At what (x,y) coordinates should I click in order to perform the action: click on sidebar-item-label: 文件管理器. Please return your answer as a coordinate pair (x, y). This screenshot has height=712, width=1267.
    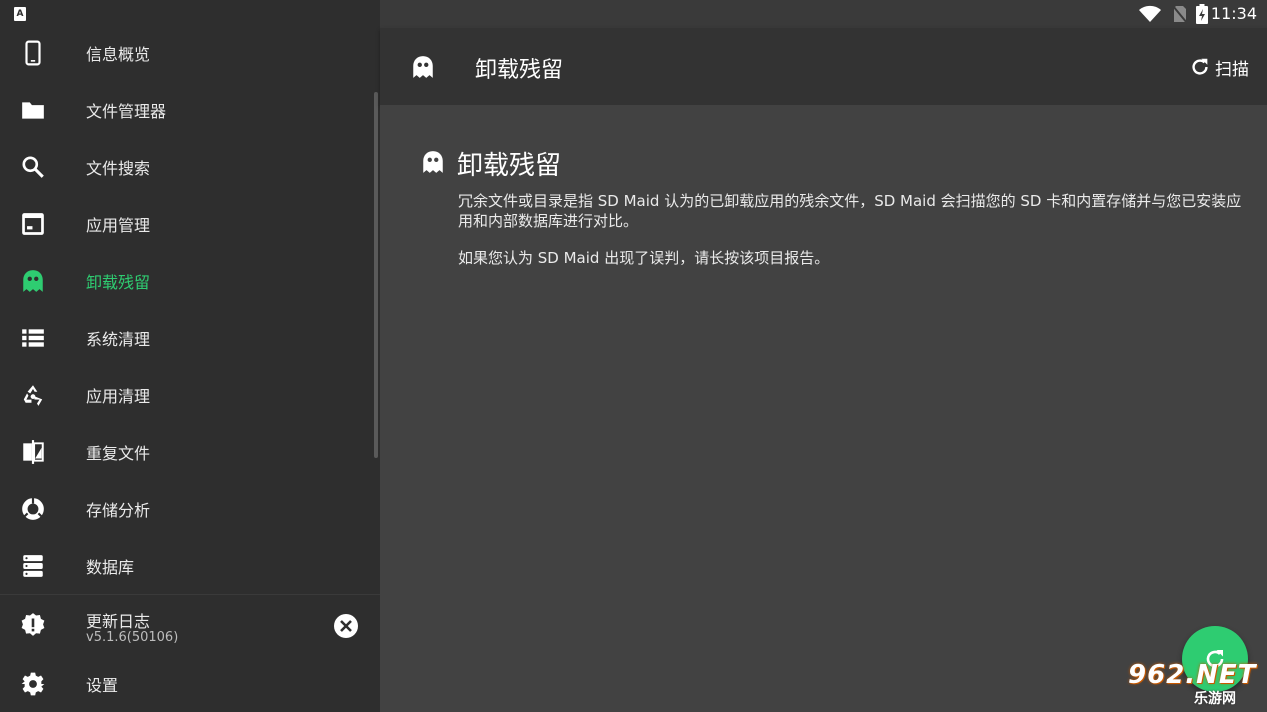
    Looking at the image, I should click on (126, 111).